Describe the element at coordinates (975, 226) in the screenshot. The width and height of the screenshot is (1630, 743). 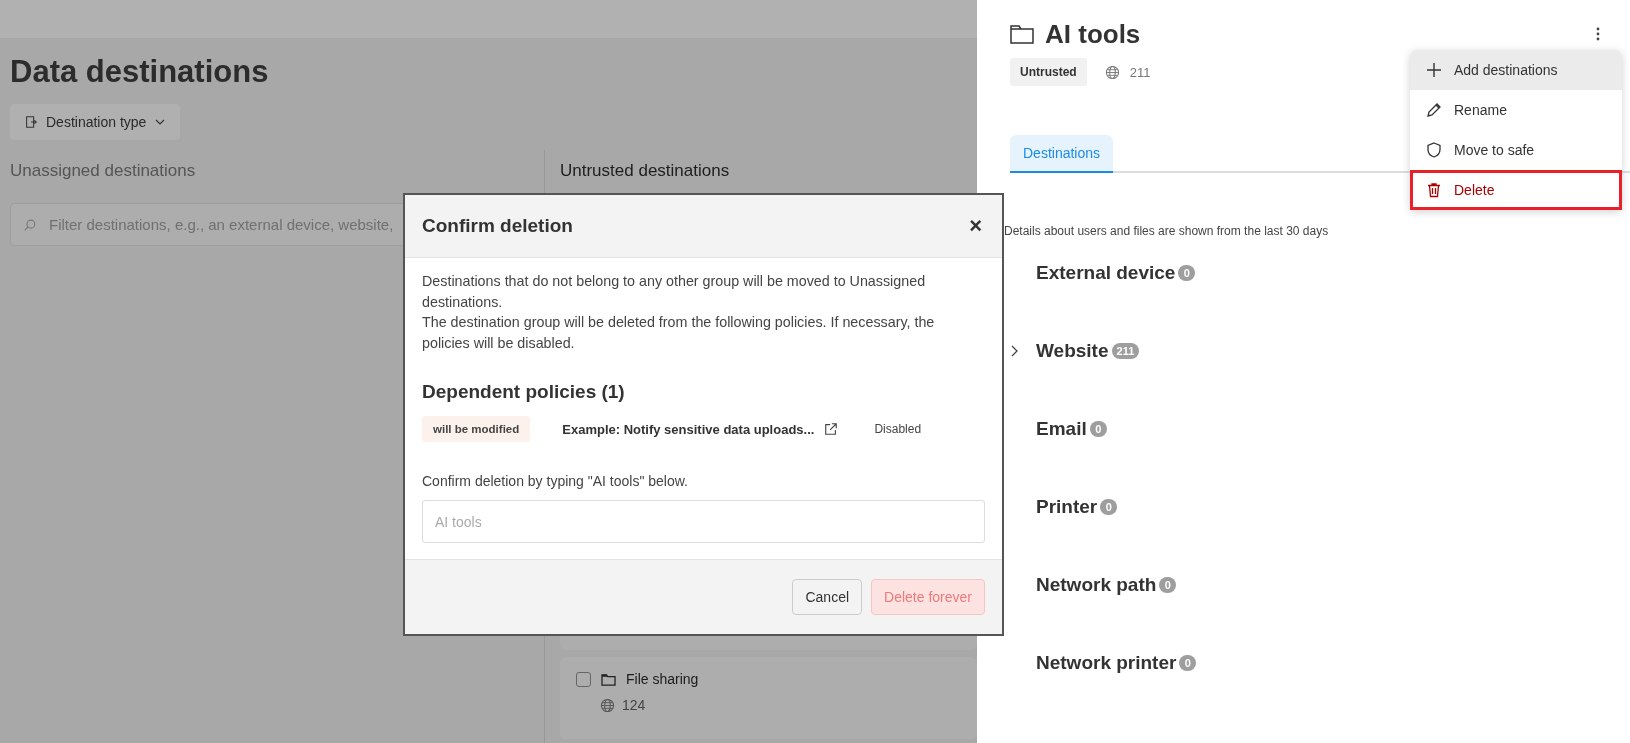
I see `close-button: ×` at that location.